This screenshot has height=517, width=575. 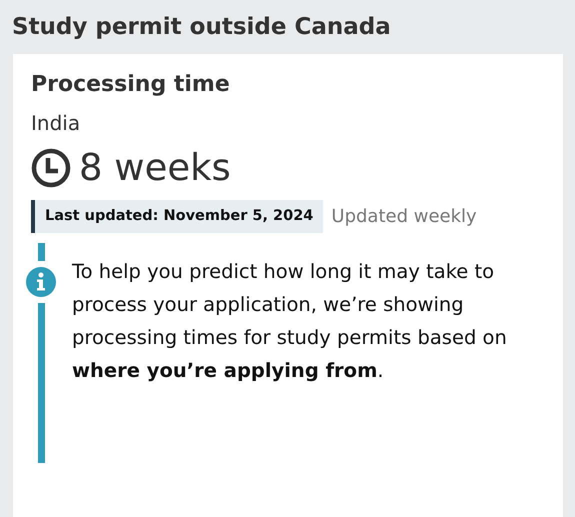 What do you see at coordinates (202, 27) in the screenshot?
I see `page-title: Study permit outside Canada` at bounding box center [202, 27].